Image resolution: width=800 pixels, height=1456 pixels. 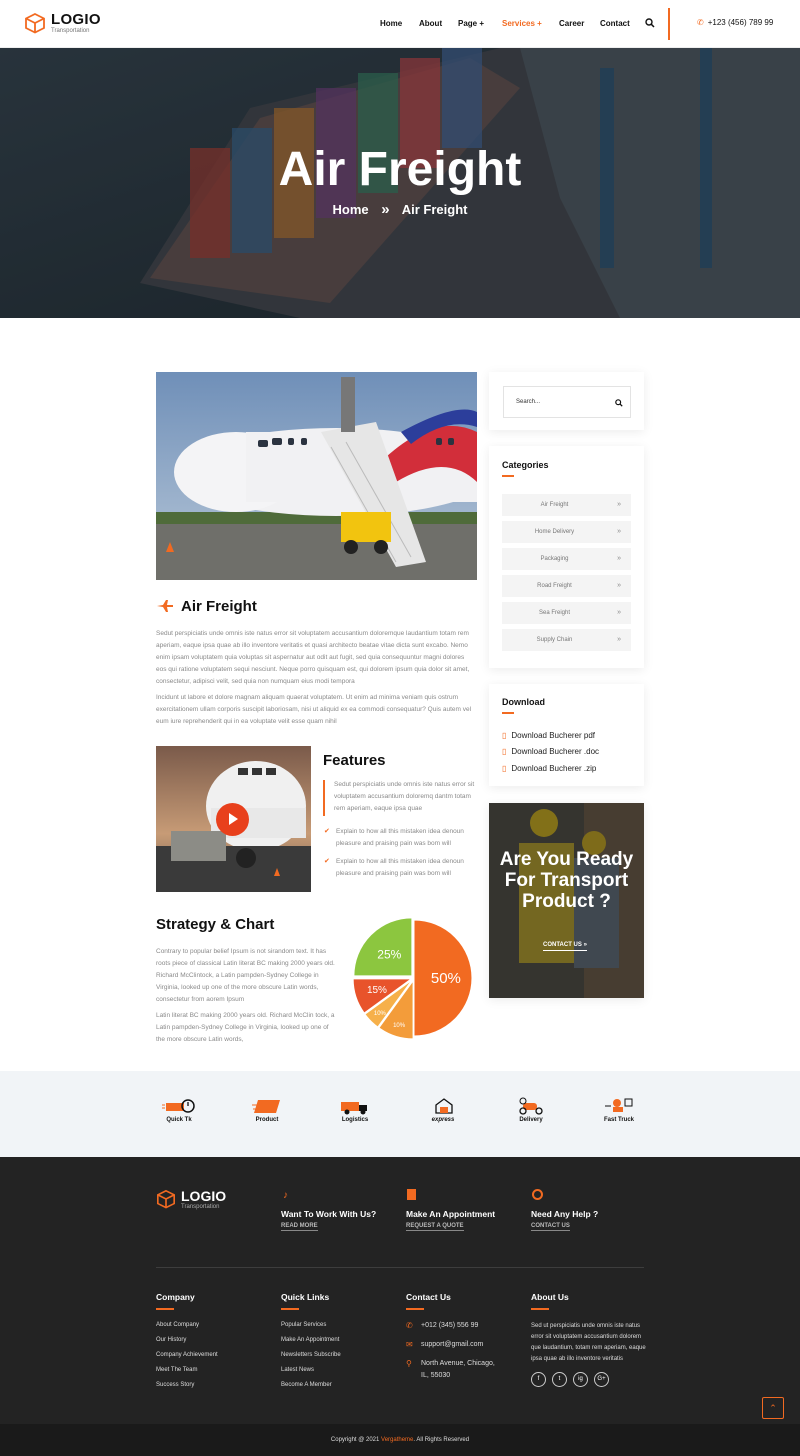 What do you see at coordinates (615, 23) in the screenshot?
I see `nav-contact: Contact` at bounding box center [615, 23].